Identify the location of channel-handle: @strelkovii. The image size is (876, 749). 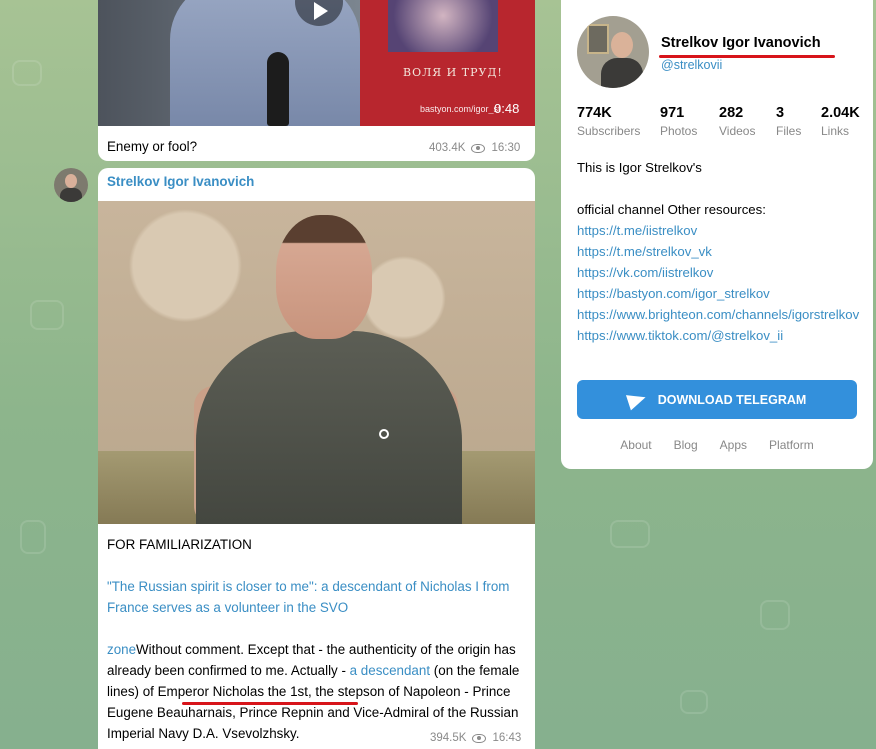
(691, 65).